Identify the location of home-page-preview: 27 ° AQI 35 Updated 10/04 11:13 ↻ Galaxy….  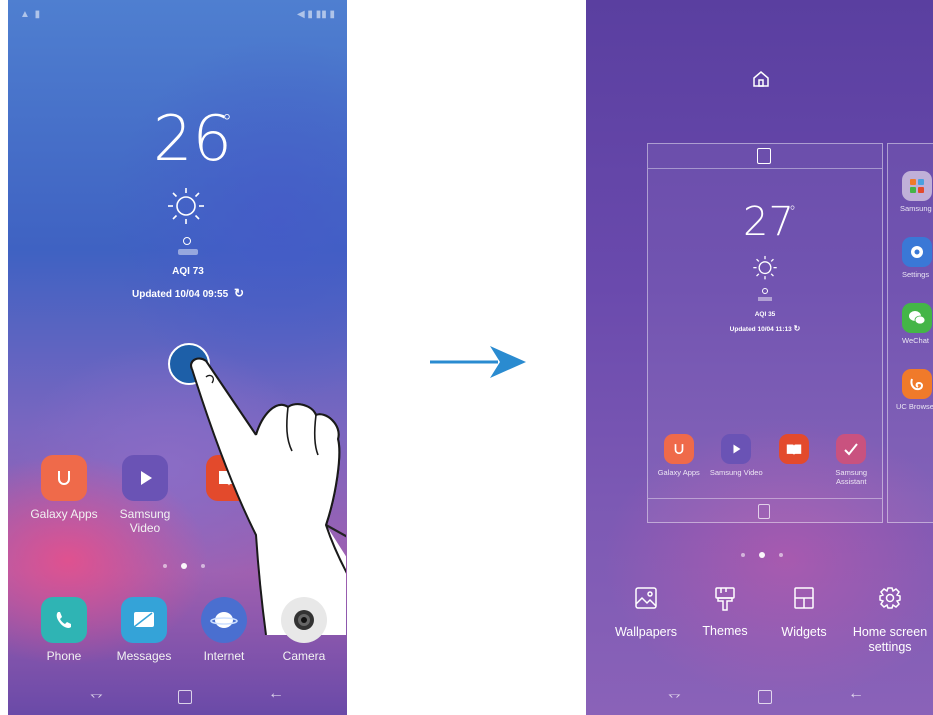
(765, 333).